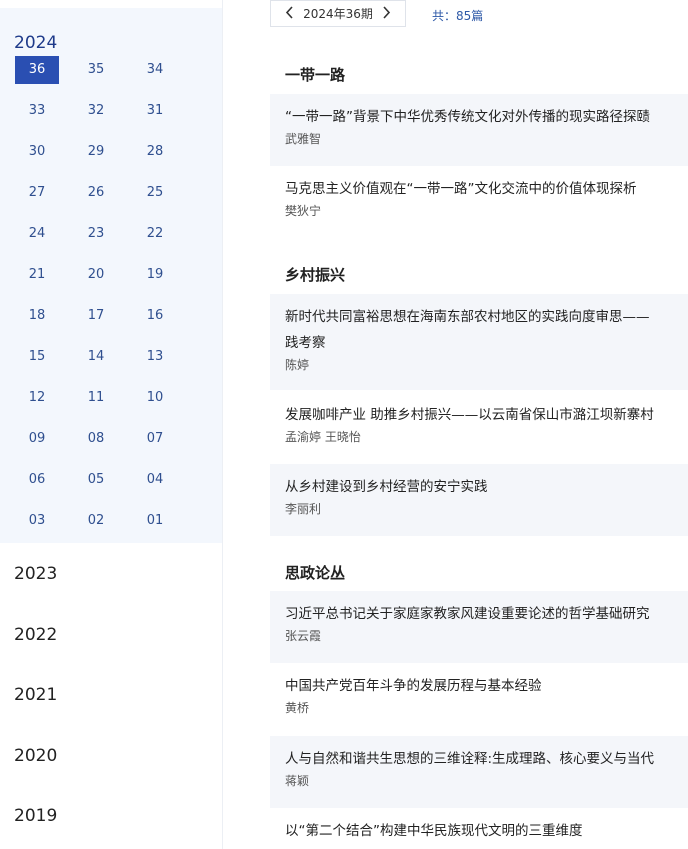 This screenshot has width=688, height=849. I want to click on issue-link: 09, so click(37, 439).